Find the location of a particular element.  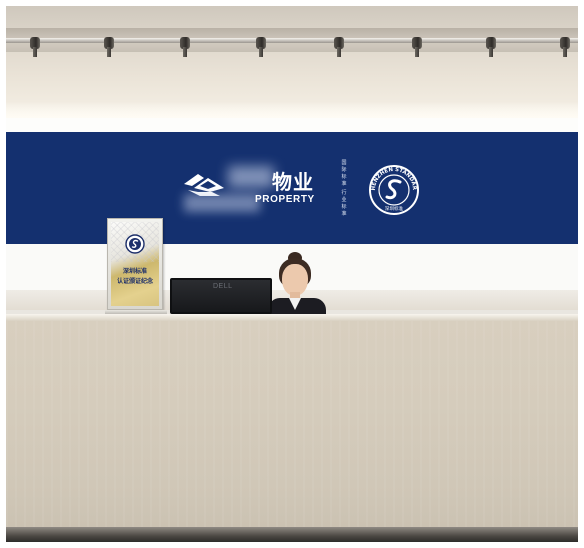

floor-skirting is located at coordinates (292, 534).